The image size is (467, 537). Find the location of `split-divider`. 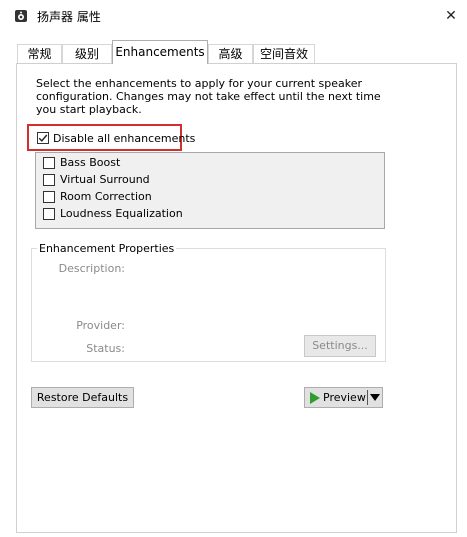

split-divider is located at coordinates (367, 397).